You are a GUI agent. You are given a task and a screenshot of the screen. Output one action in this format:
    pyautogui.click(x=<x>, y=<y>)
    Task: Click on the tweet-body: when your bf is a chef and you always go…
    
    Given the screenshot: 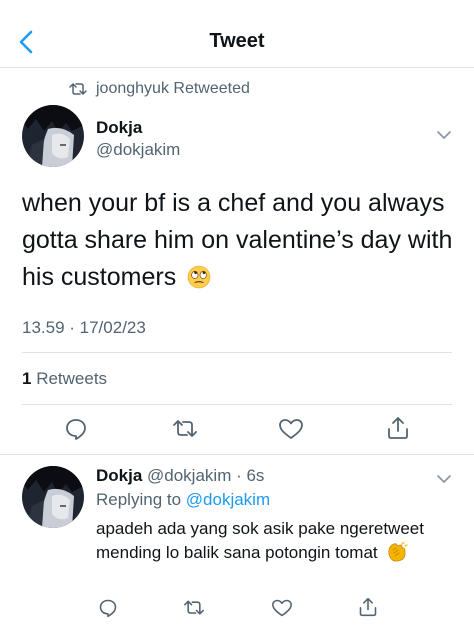 What is the action you would take?
    pyautogui.click(x=237, y=240)
    